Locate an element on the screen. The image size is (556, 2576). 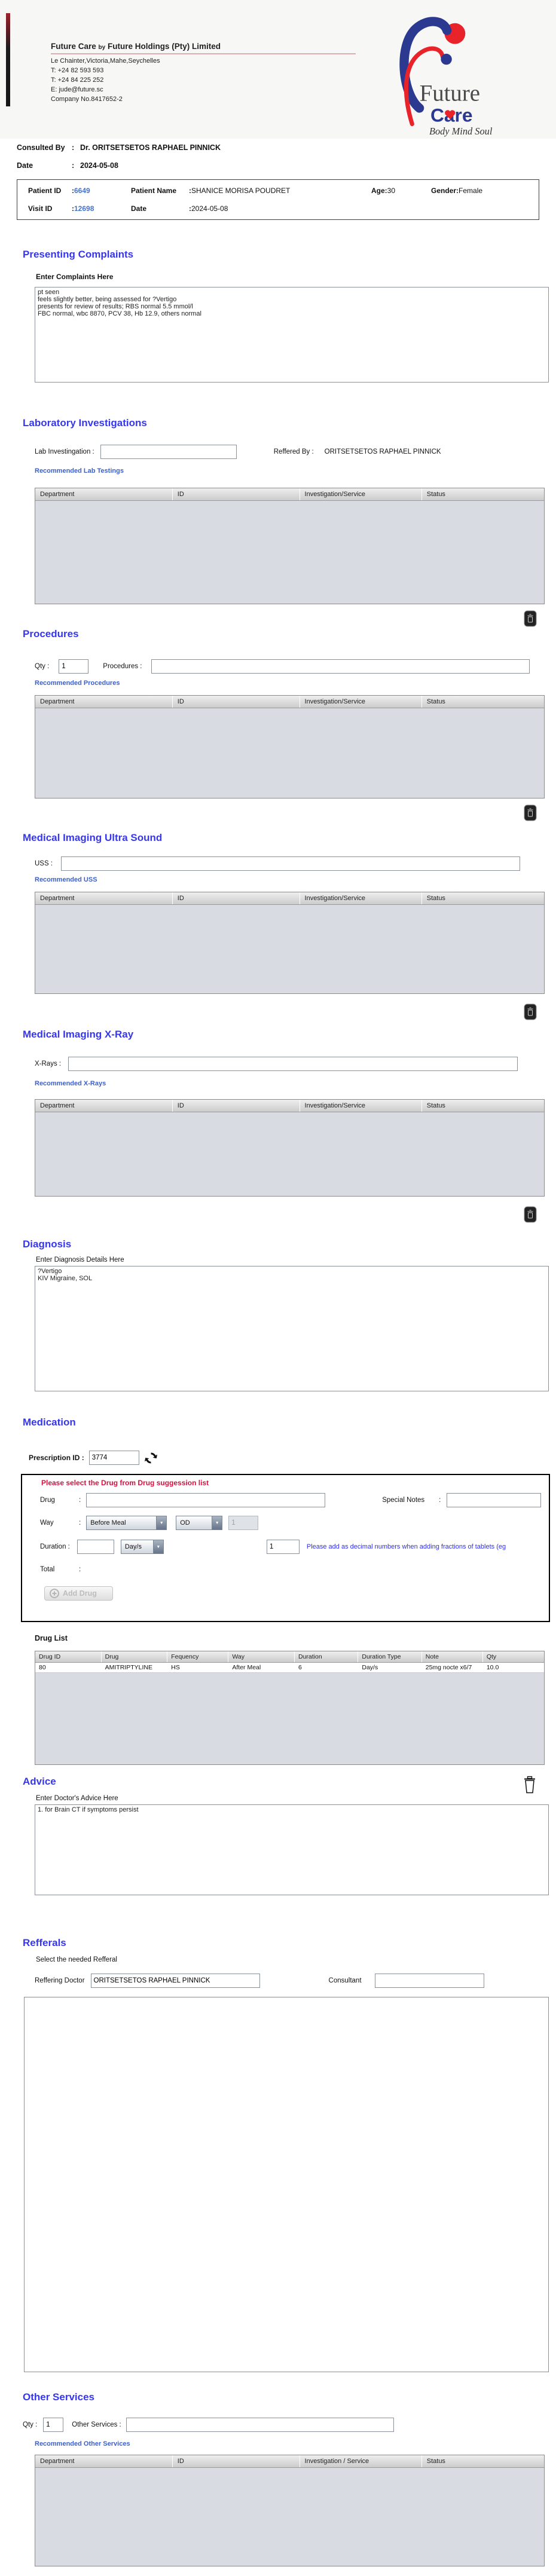
company-address: Le Chainter,Victoria,Mahe,Seychelles is located at coordinates (105, 61).